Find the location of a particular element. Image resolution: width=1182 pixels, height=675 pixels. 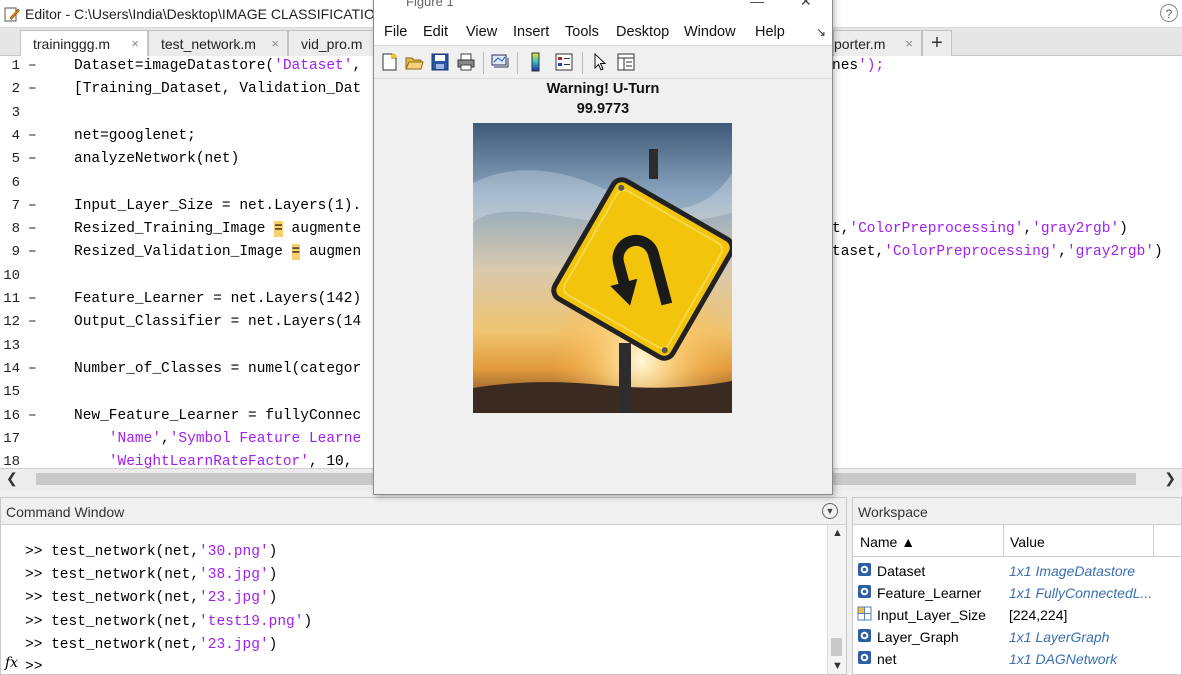

scrollbar-thumb is located at coordinates (836, 647).